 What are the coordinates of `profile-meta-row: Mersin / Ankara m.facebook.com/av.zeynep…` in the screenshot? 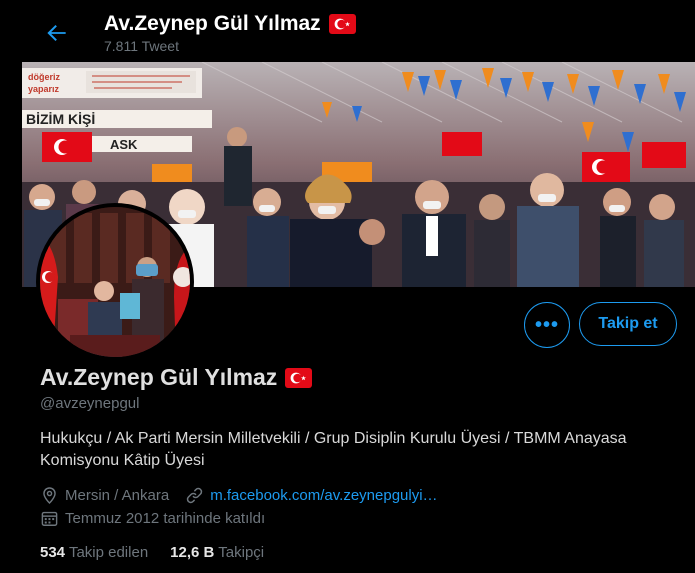 It's located at (239, 495).